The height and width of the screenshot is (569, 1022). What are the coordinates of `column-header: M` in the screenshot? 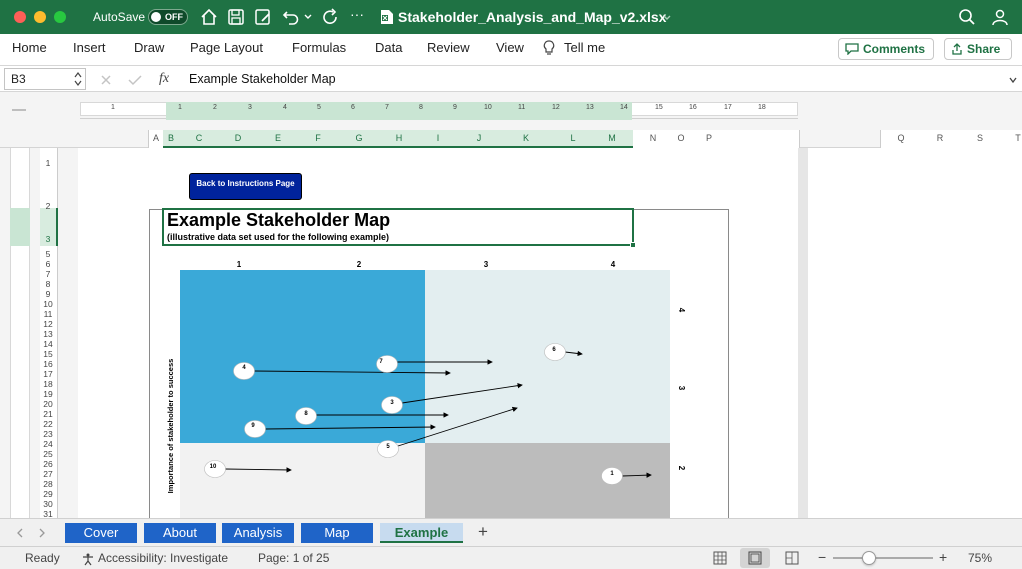 It's located at (612, 138).